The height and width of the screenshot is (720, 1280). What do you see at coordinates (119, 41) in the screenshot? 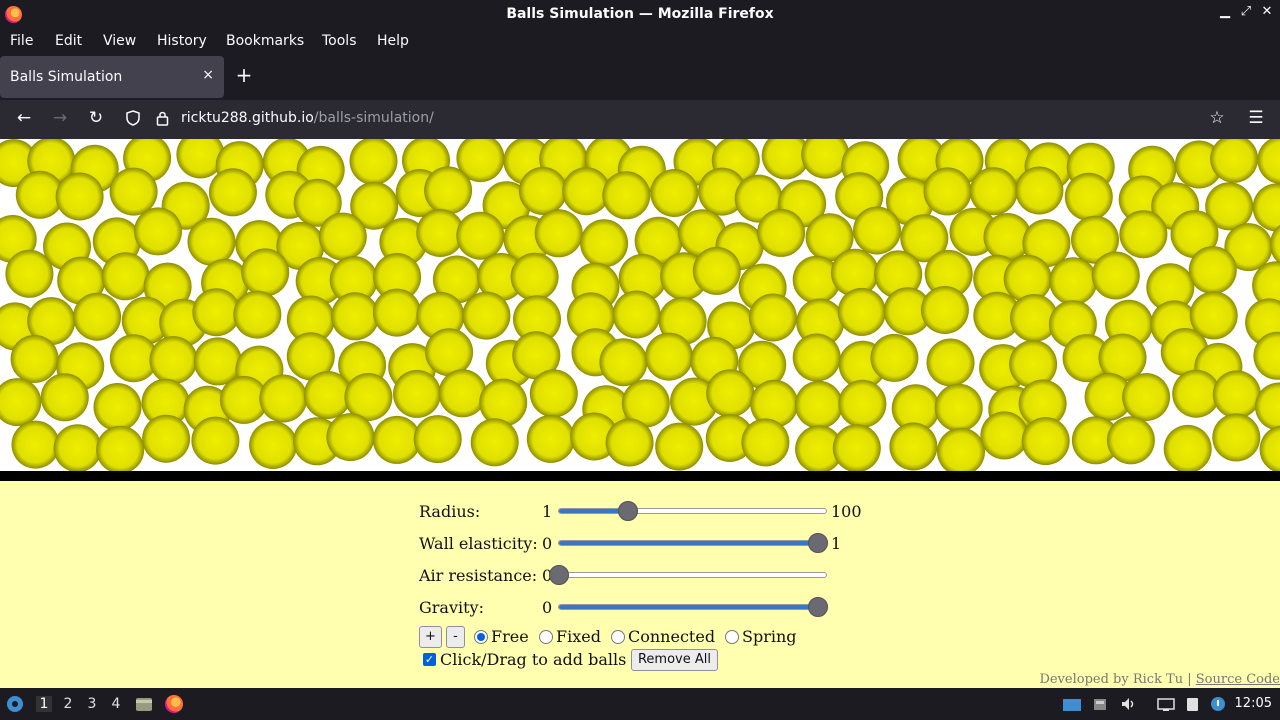
I see `menu-view: View` at bounding box center [119, 41].